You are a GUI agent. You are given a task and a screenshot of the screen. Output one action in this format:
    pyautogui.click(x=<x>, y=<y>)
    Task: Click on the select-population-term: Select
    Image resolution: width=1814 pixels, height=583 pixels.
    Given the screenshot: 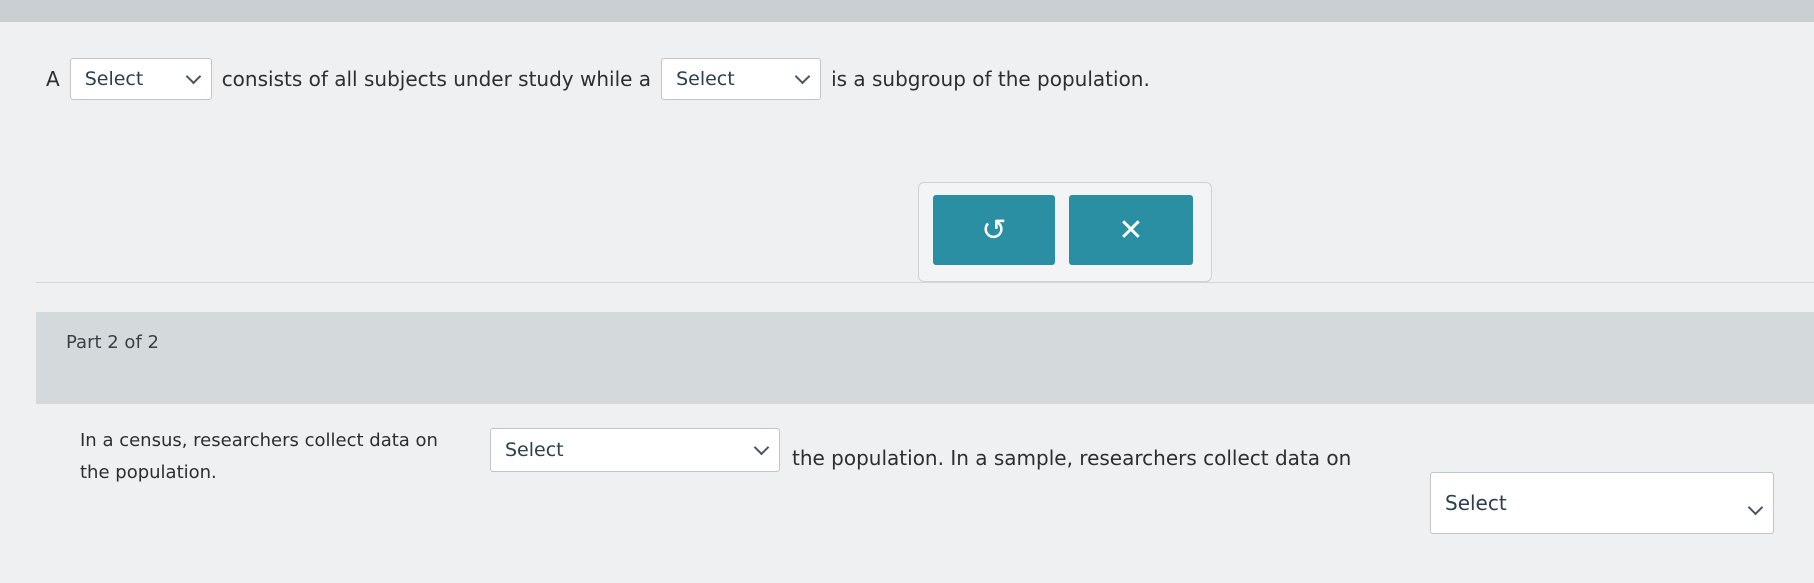 What is the action you would take?
    pyautogui.click(x=140, y=79)
    